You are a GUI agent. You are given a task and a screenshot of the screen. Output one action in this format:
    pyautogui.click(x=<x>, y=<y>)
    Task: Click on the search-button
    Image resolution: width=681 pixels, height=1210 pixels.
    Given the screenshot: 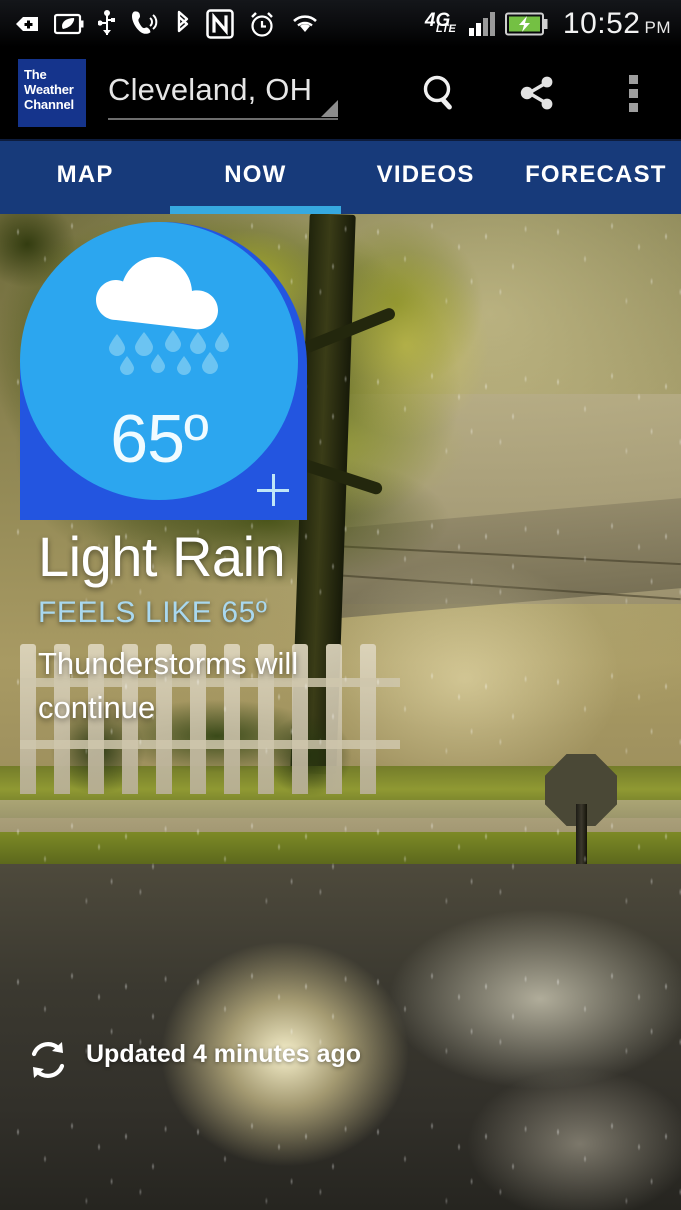 What is the action you would take?
    pyautogui.click(x=441, y=93)
    